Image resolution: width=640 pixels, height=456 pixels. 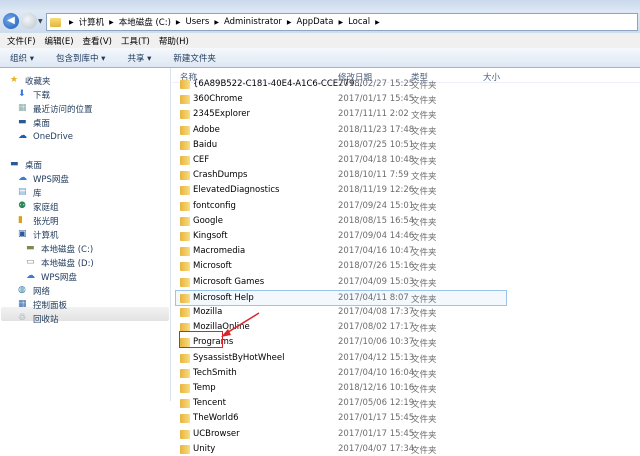 I want to click on control-panel-icon: ▦, so click(x=22, y=304).